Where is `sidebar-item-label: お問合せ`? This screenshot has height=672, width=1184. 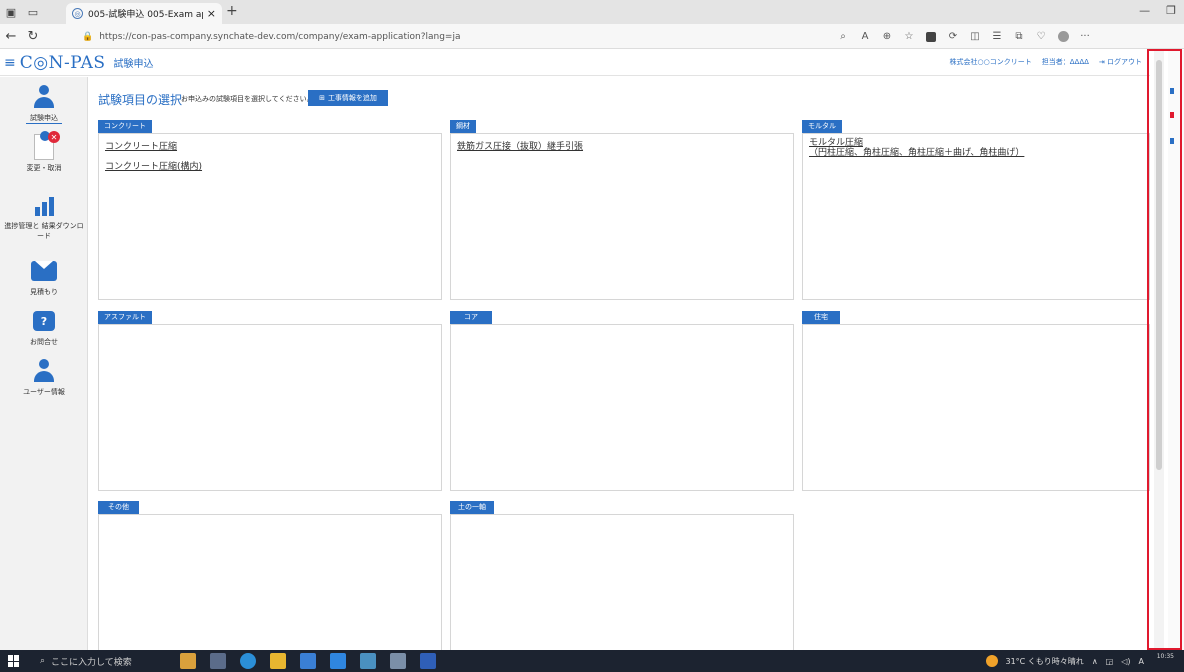 sidebar-item-label: お問合せ is located at coordinates (44, 342).